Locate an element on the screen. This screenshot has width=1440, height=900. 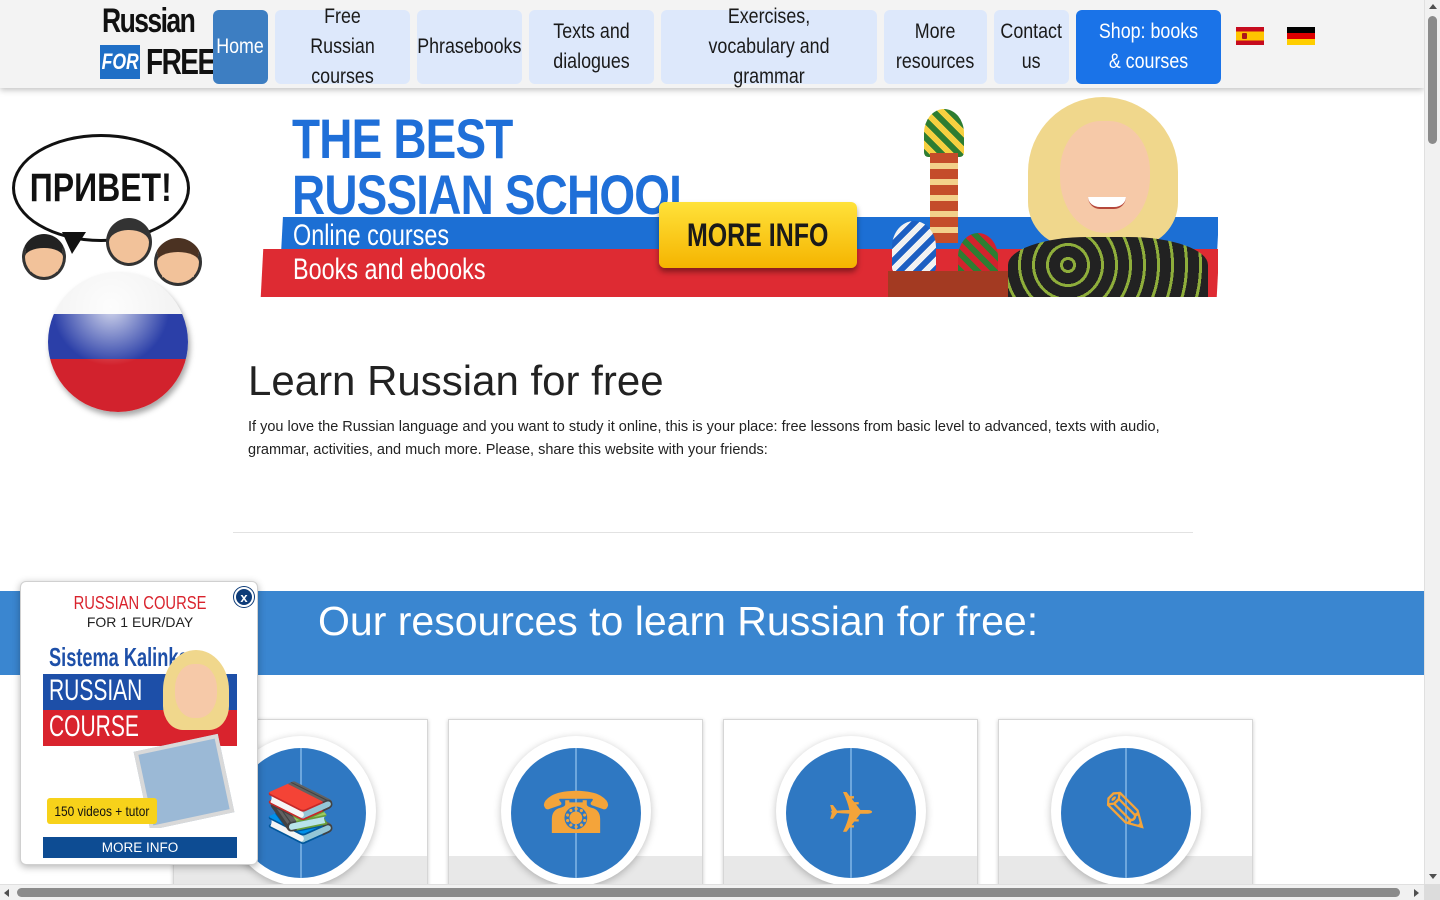
teacher-photo is located at coordinates (1108, 197).